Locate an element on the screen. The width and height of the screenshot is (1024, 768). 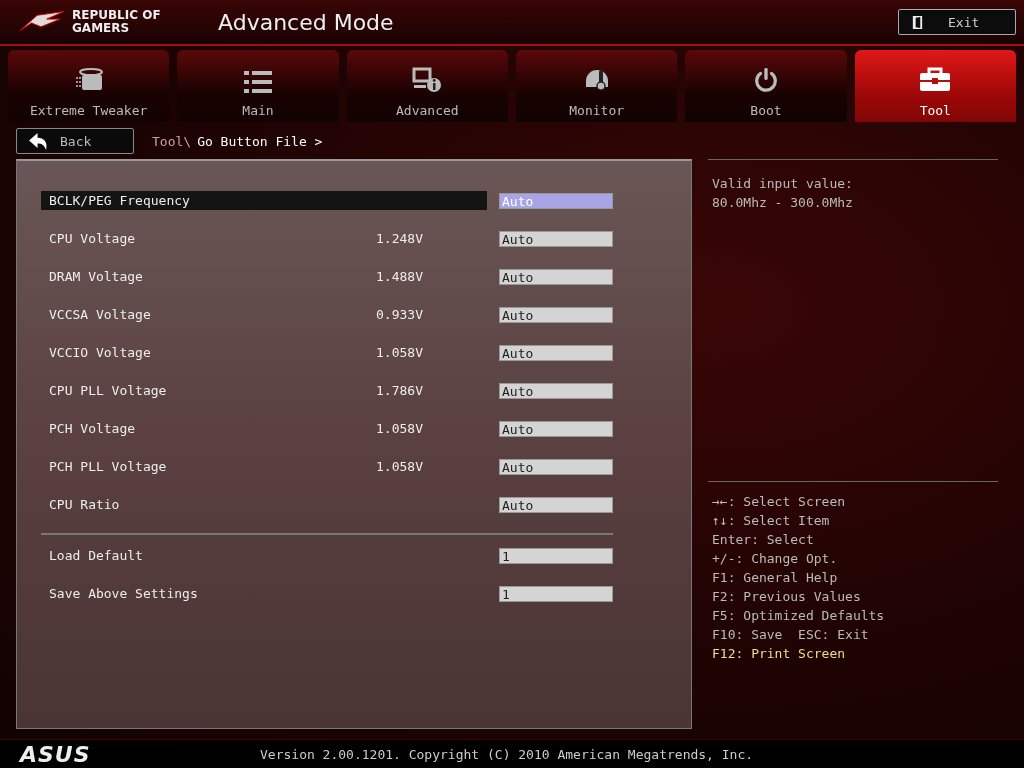
monitor-info-icon is located at coordinates (427, 80).